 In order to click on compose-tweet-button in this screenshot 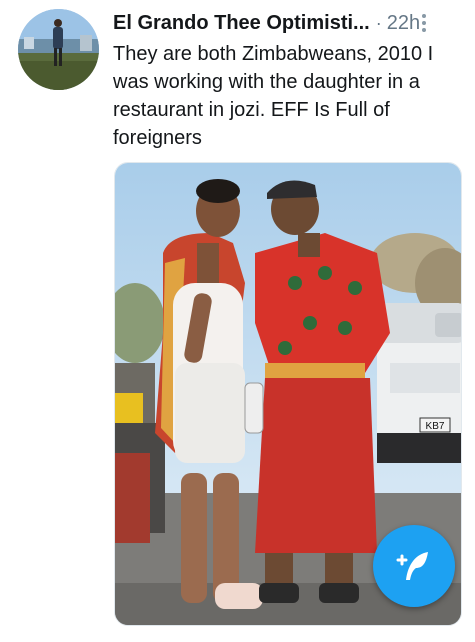, I will do `click(414, 566)`.